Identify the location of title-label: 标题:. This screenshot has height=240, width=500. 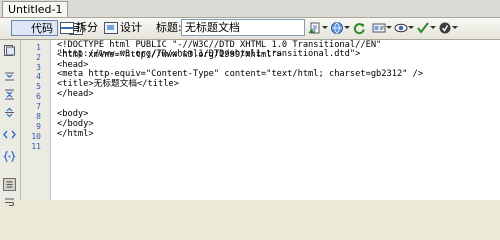
(169, 27).